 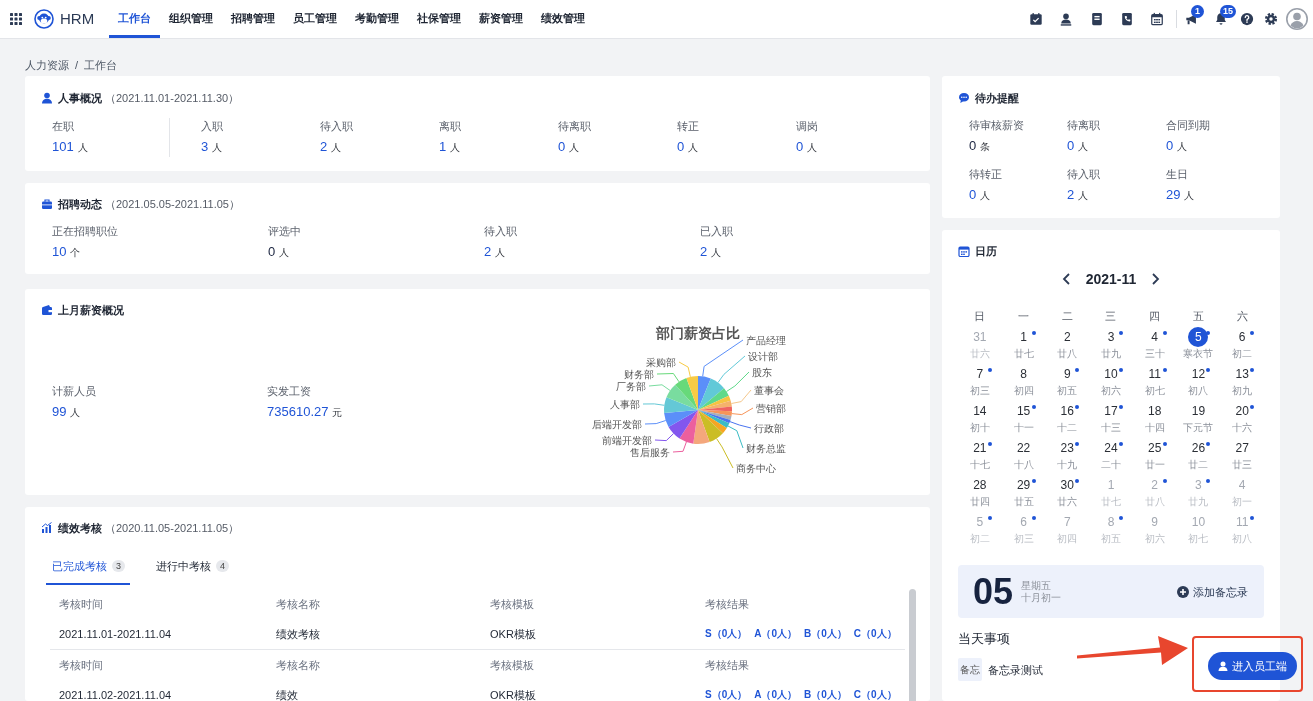 What do you see at coordinates (997, 98) in the screenshot?
I see `card-title: 待办提醒` at bounding box center [997, 98].